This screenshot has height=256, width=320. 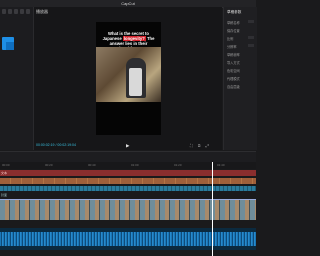 I want to click on audio-tab, so click(x=10, y=11).